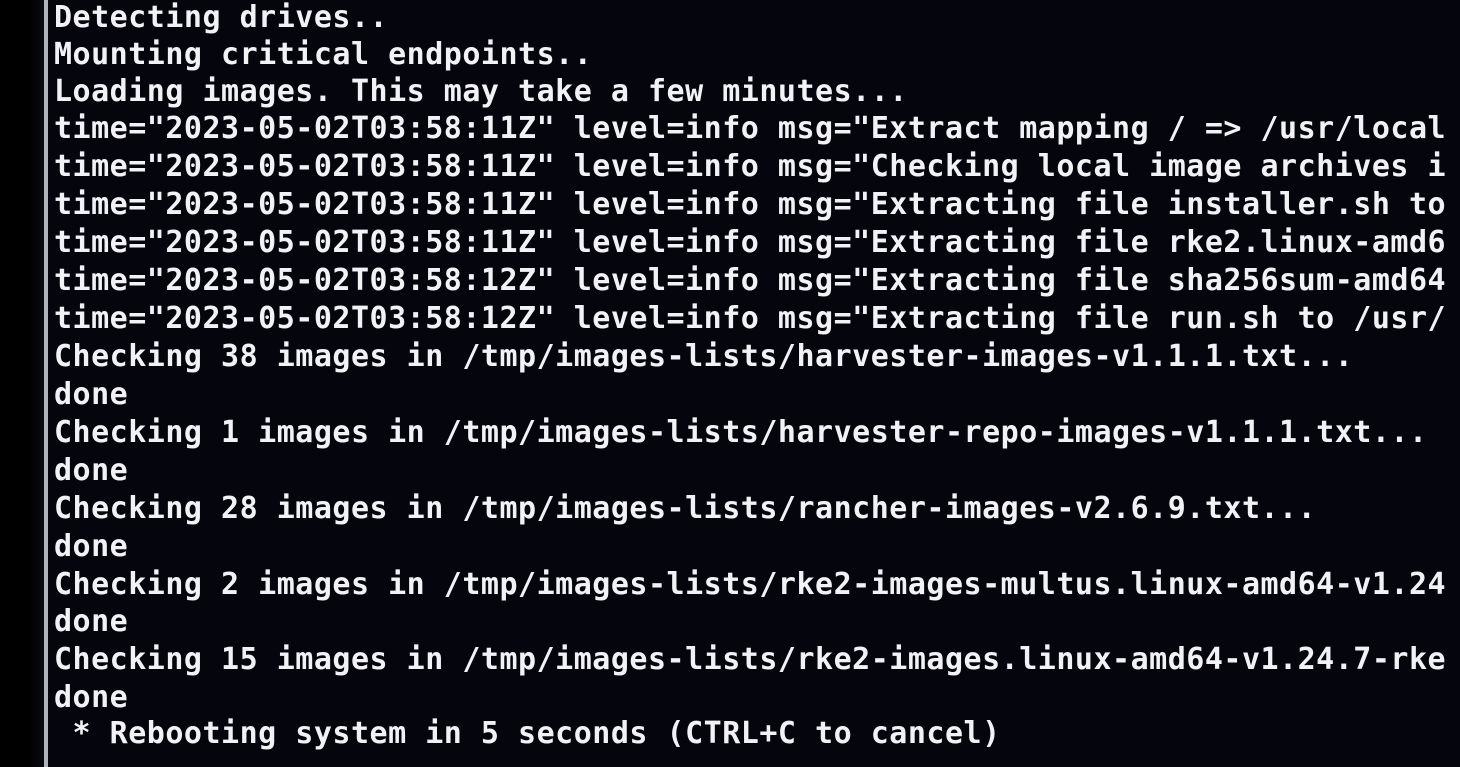 Image resolution: width=1460 pixels, height=767 pixels. What do you see at coordinates (23, 383) in the screenshot?
I see `monitor-bezel` at bounding box center [23, 383].